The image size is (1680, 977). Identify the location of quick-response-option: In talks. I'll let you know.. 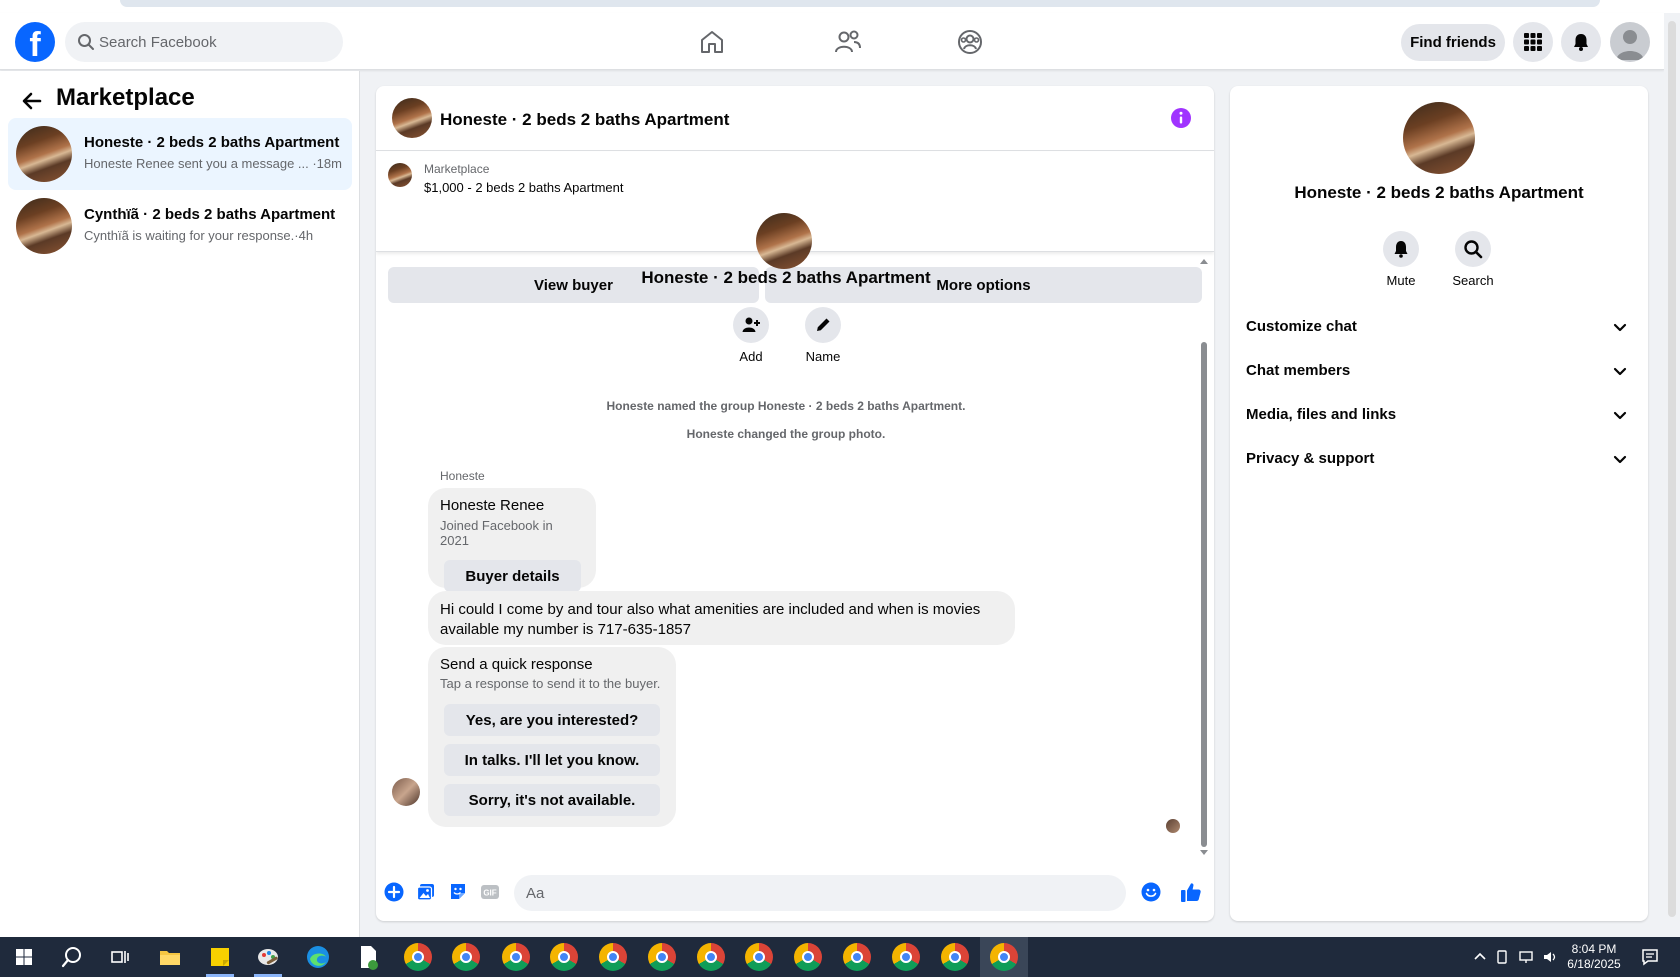
(552, 760).